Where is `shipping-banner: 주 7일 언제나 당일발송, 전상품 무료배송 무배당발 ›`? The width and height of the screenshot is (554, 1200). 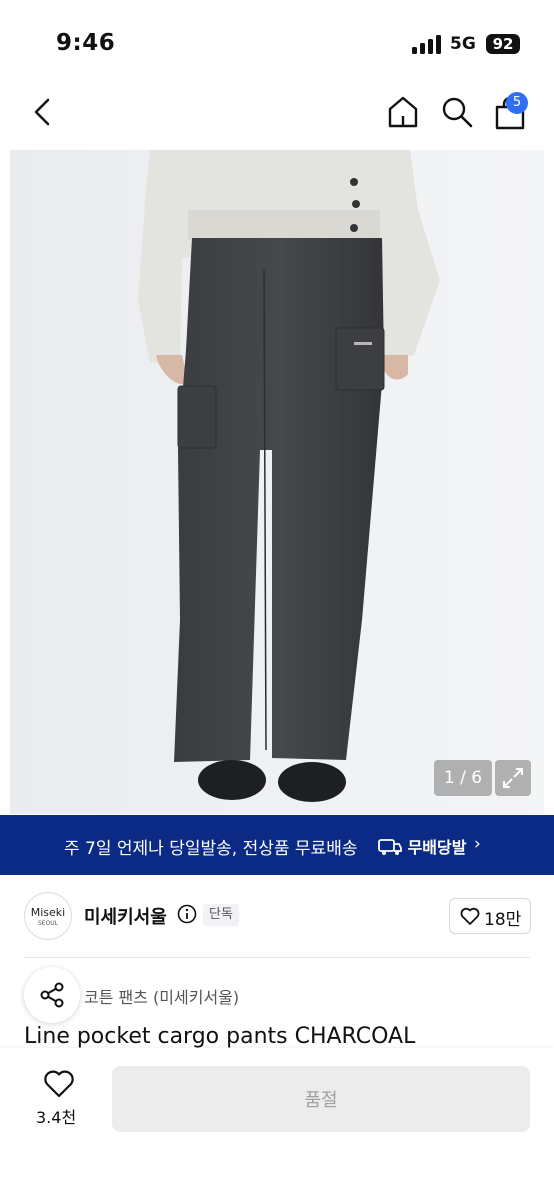
shipping-banner: 주 7일 언제나 당일발송, 전상품 무료배송 무배당발 › is located at coordinates (277, 845).